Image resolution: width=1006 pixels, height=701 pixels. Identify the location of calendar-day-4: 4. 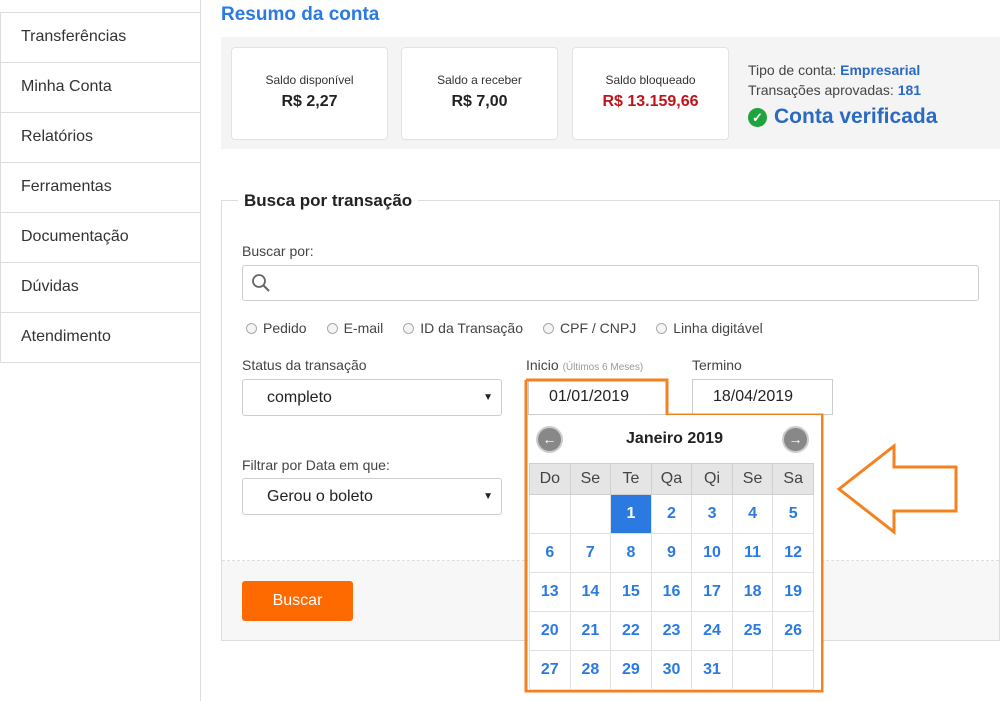
(752, 514).